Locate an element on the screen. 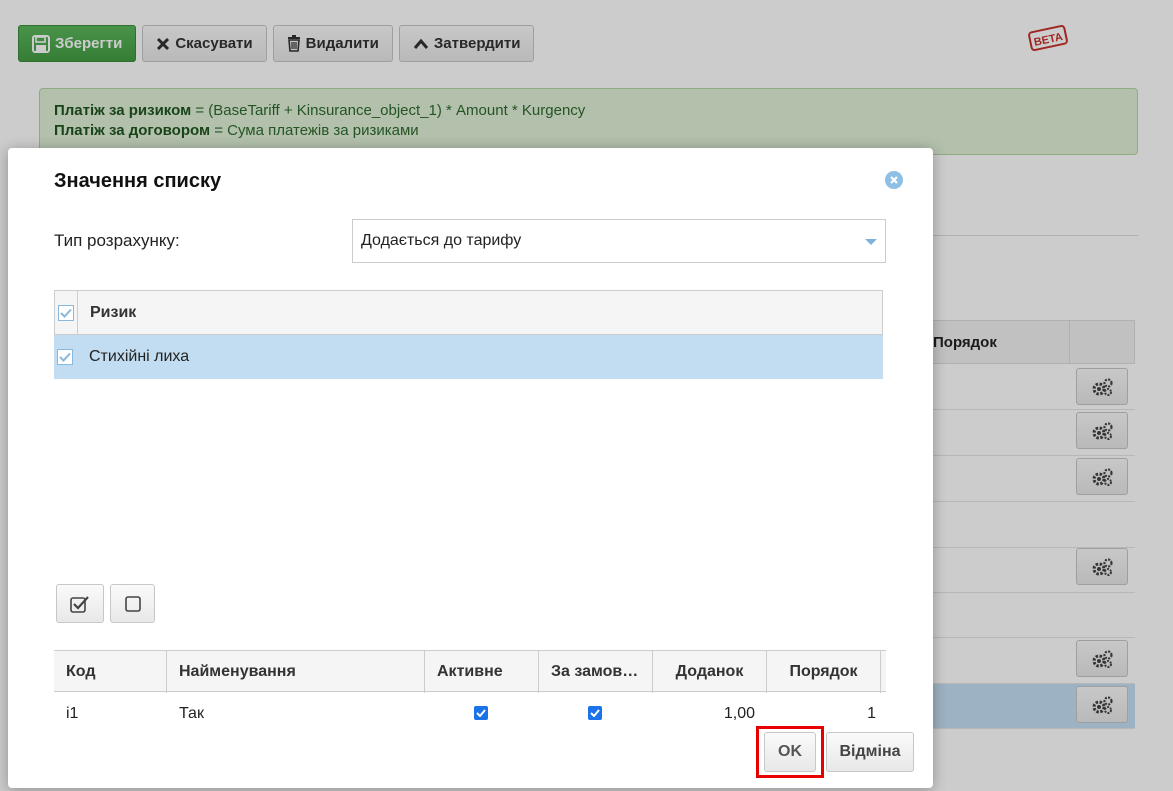 This screenshot has width=1173, height=791. risk-row-checkbox is located at coordinates (65, 357).